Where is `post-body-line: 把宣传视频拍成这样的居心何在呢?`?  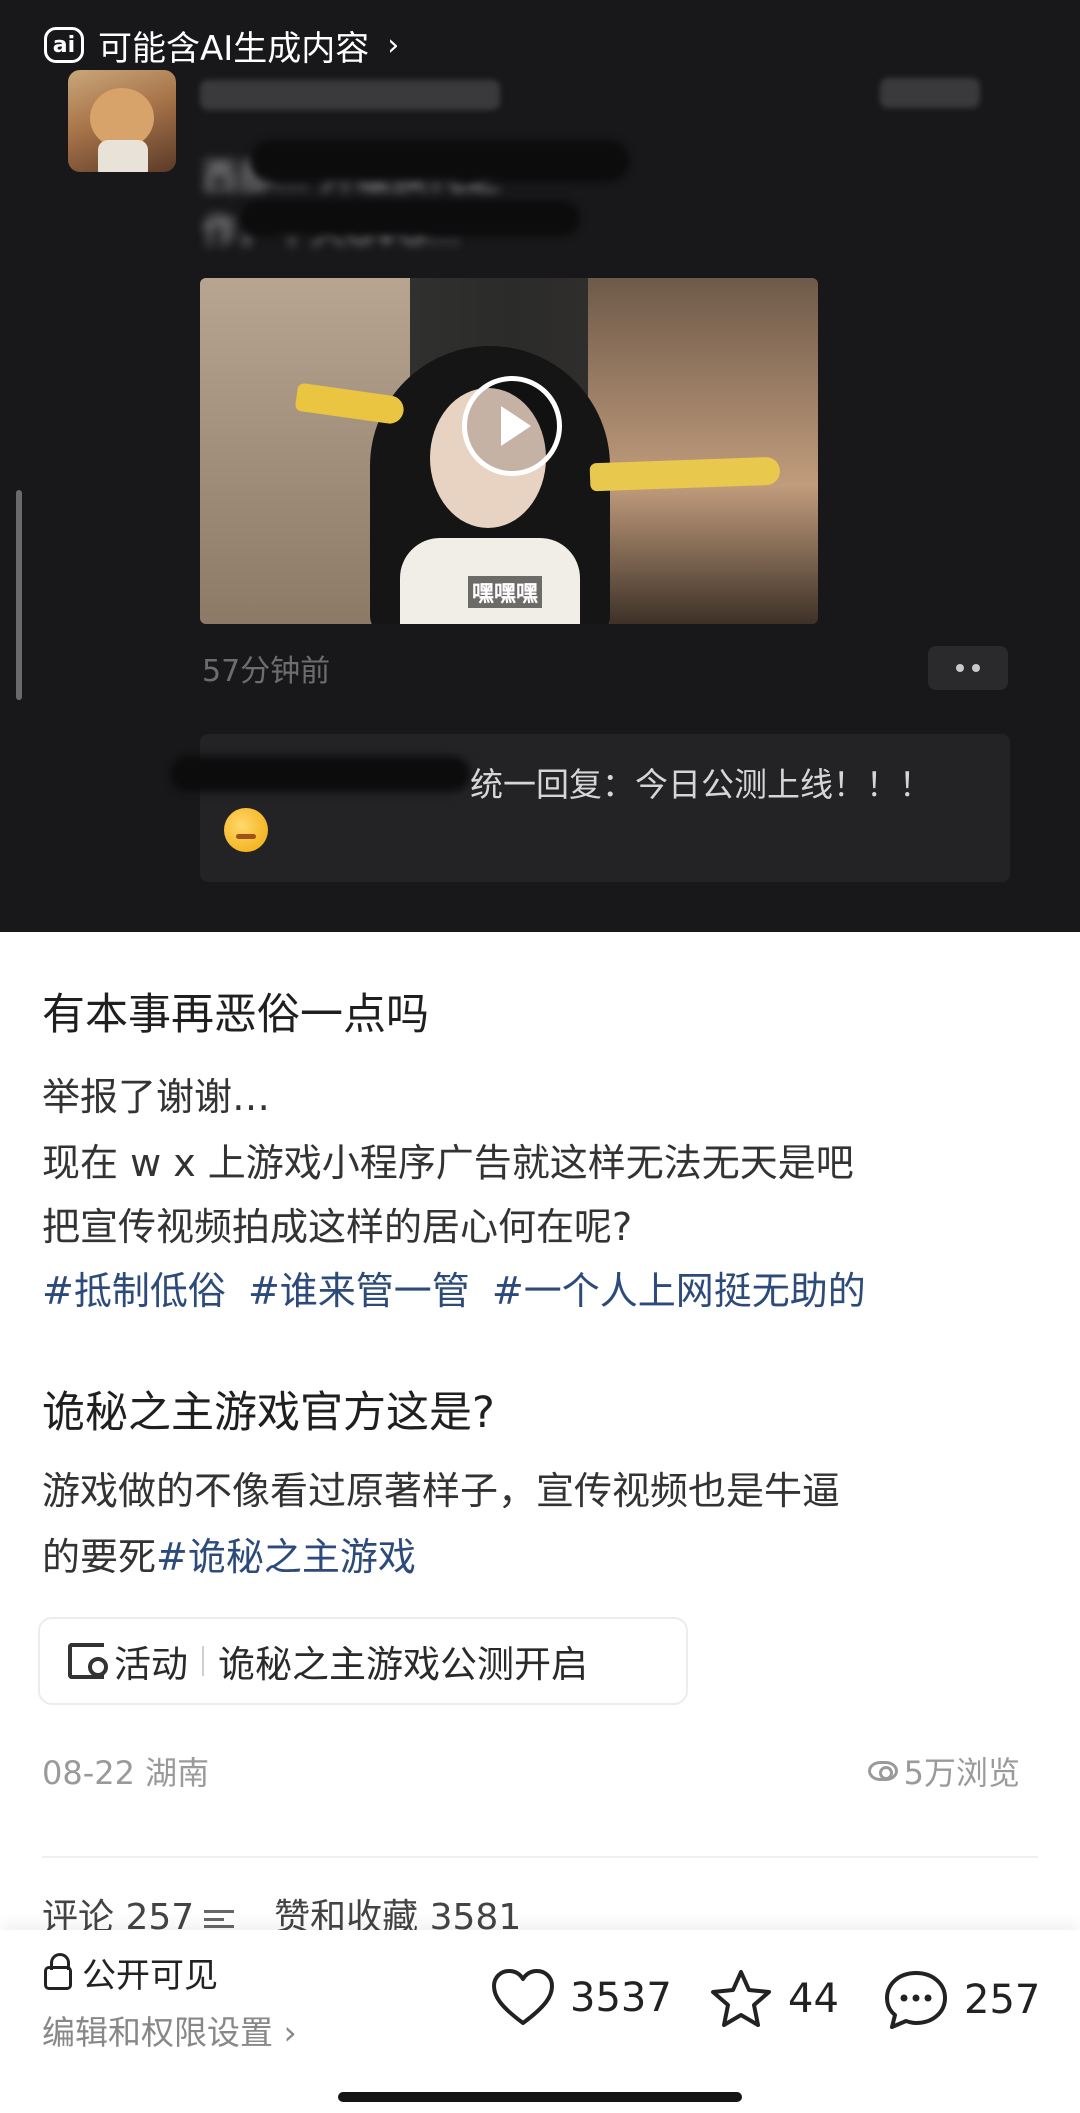 post-body-line: 把宣传视频拍成这样的居心何在呢? is located at coordinates (337, 1227).